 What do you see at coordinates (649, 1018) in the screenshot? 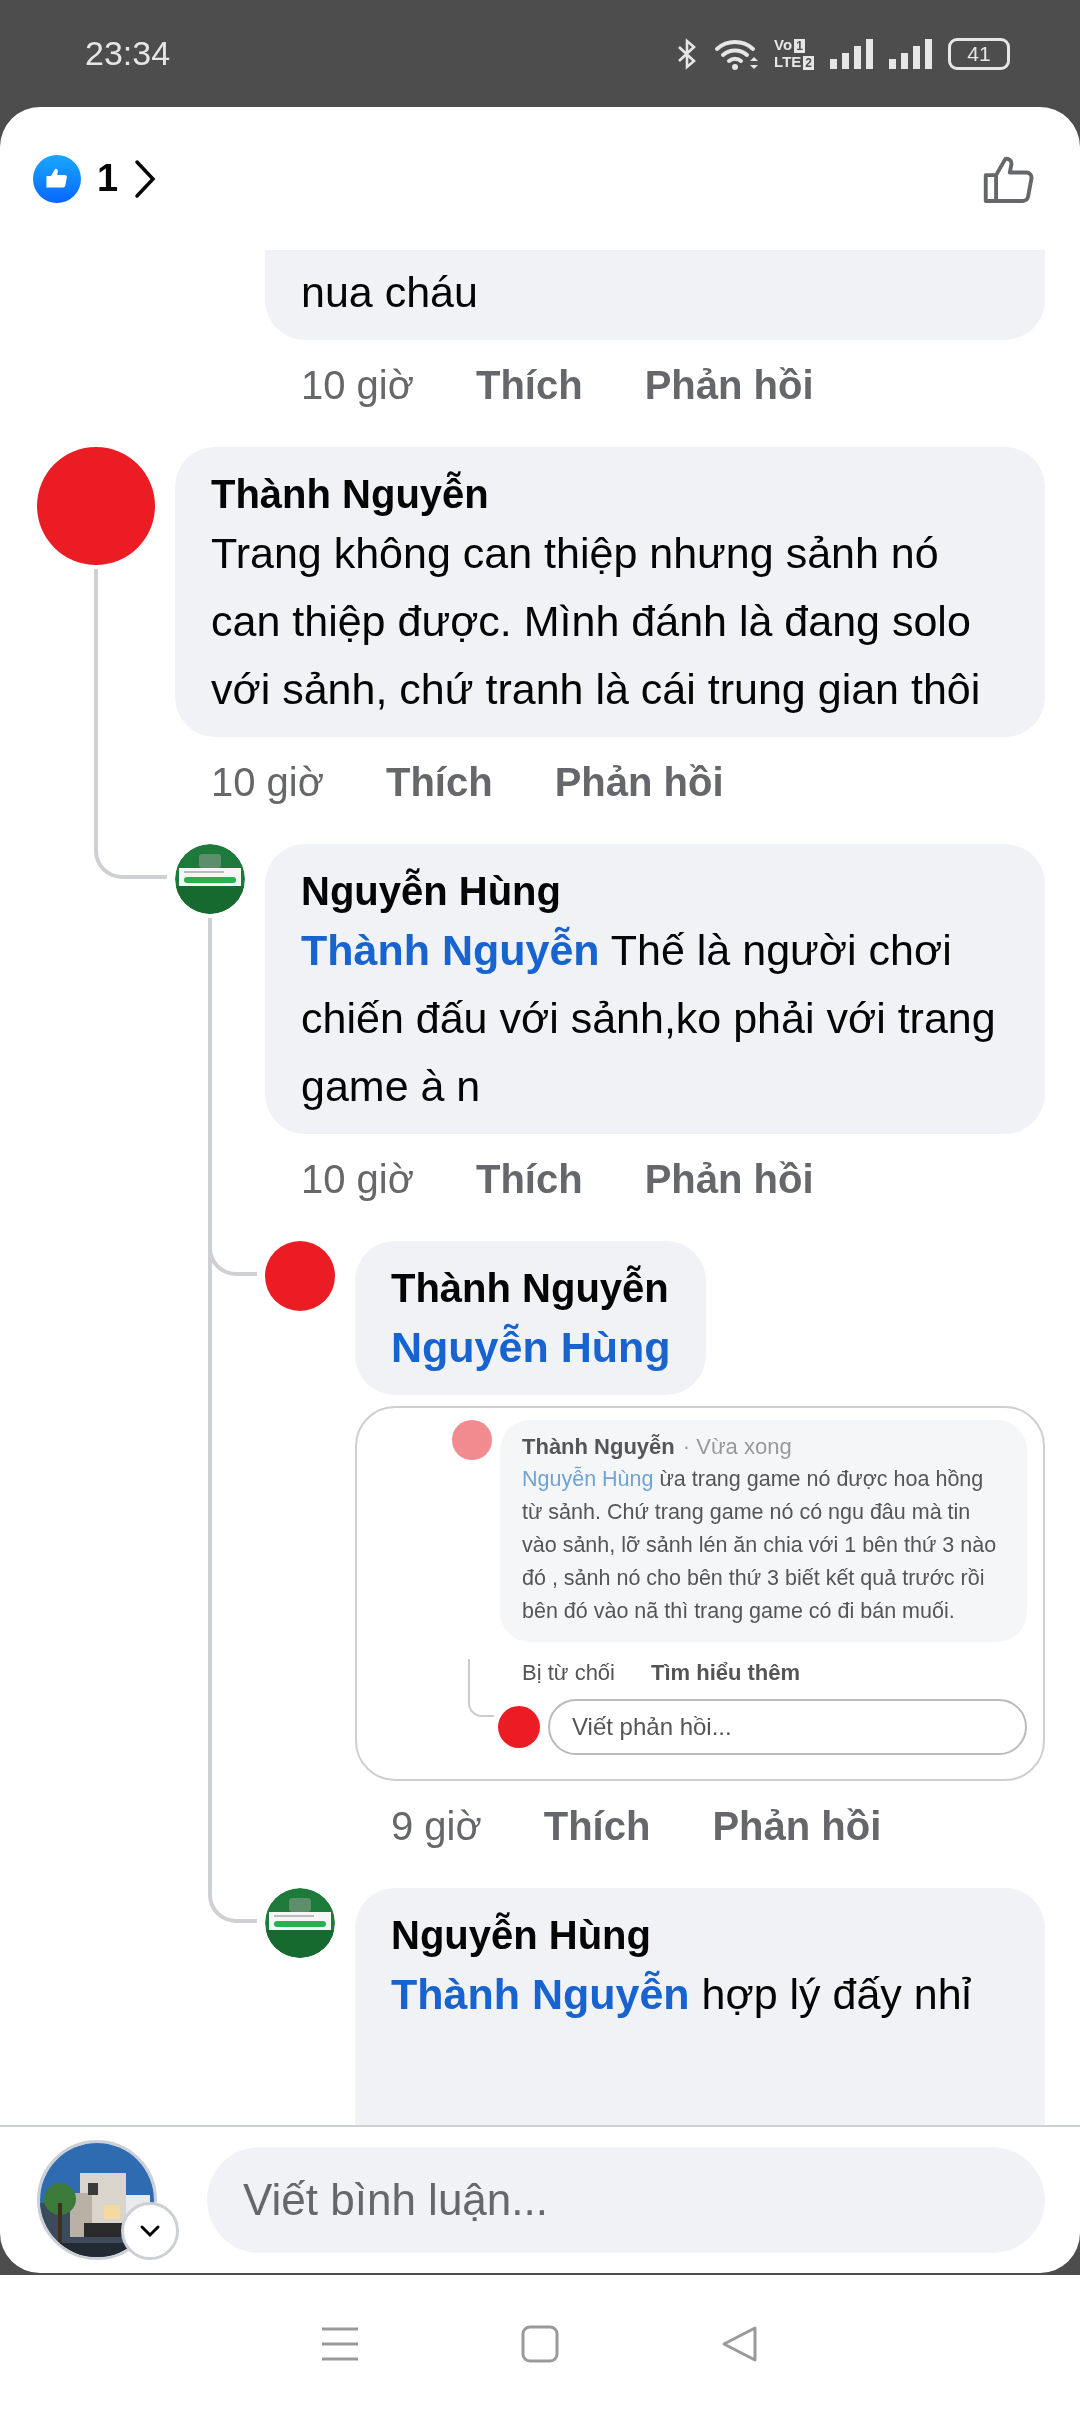
I see `comment-text: Thành Nguyễn Thế là người chơi chiến đấu với sảnh,ko phải với trang game à n` at bounding box center [649, 1018].